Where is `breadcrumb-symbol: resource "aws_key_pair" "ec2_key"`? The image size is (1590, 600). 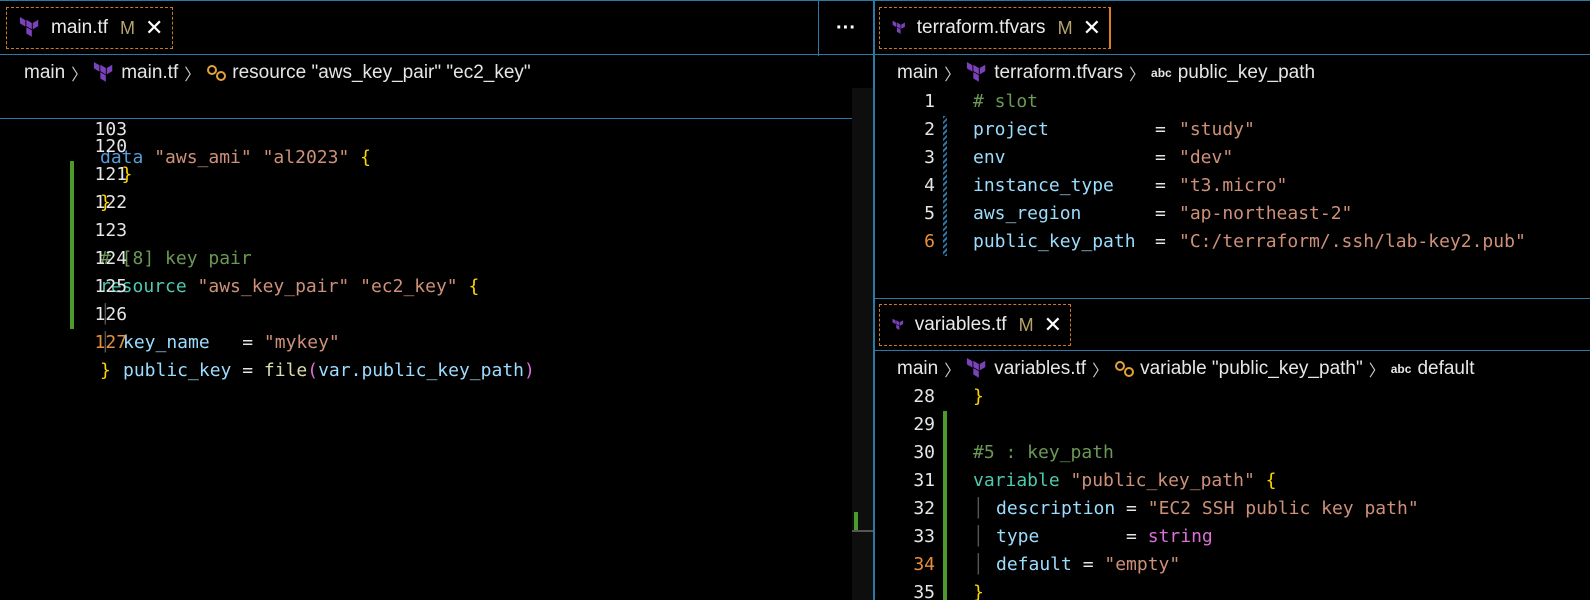 breadcrumb-symbol: resource "aws_key_pair" "ec2_key" is located at coordinates (381, 73).